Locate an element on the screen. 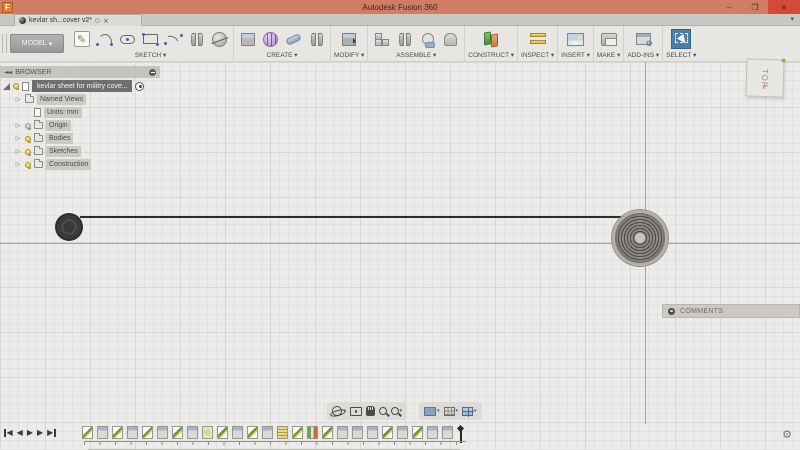 The width and height of the screenshot is (800, 450). toolbar-drag-handle is located at coordinates (4, 43).